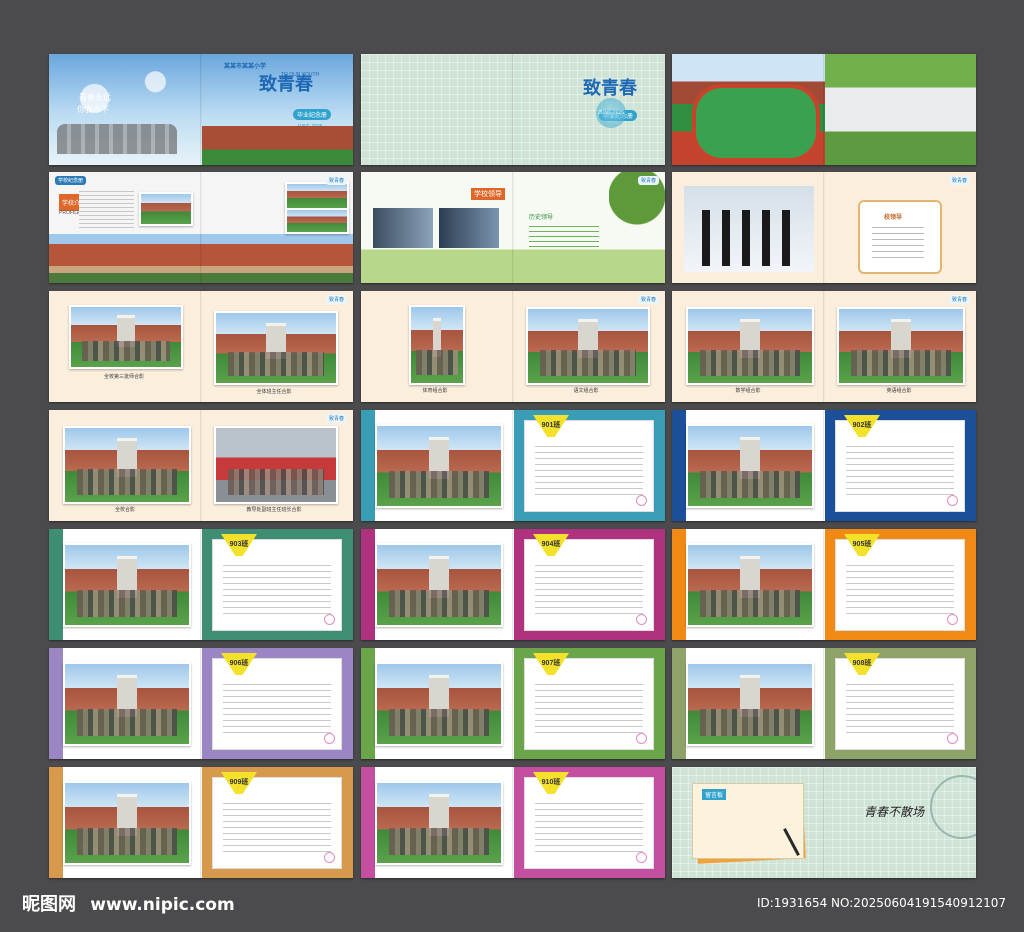  I want to click on class-list-card: 909班, so click(277, 820).